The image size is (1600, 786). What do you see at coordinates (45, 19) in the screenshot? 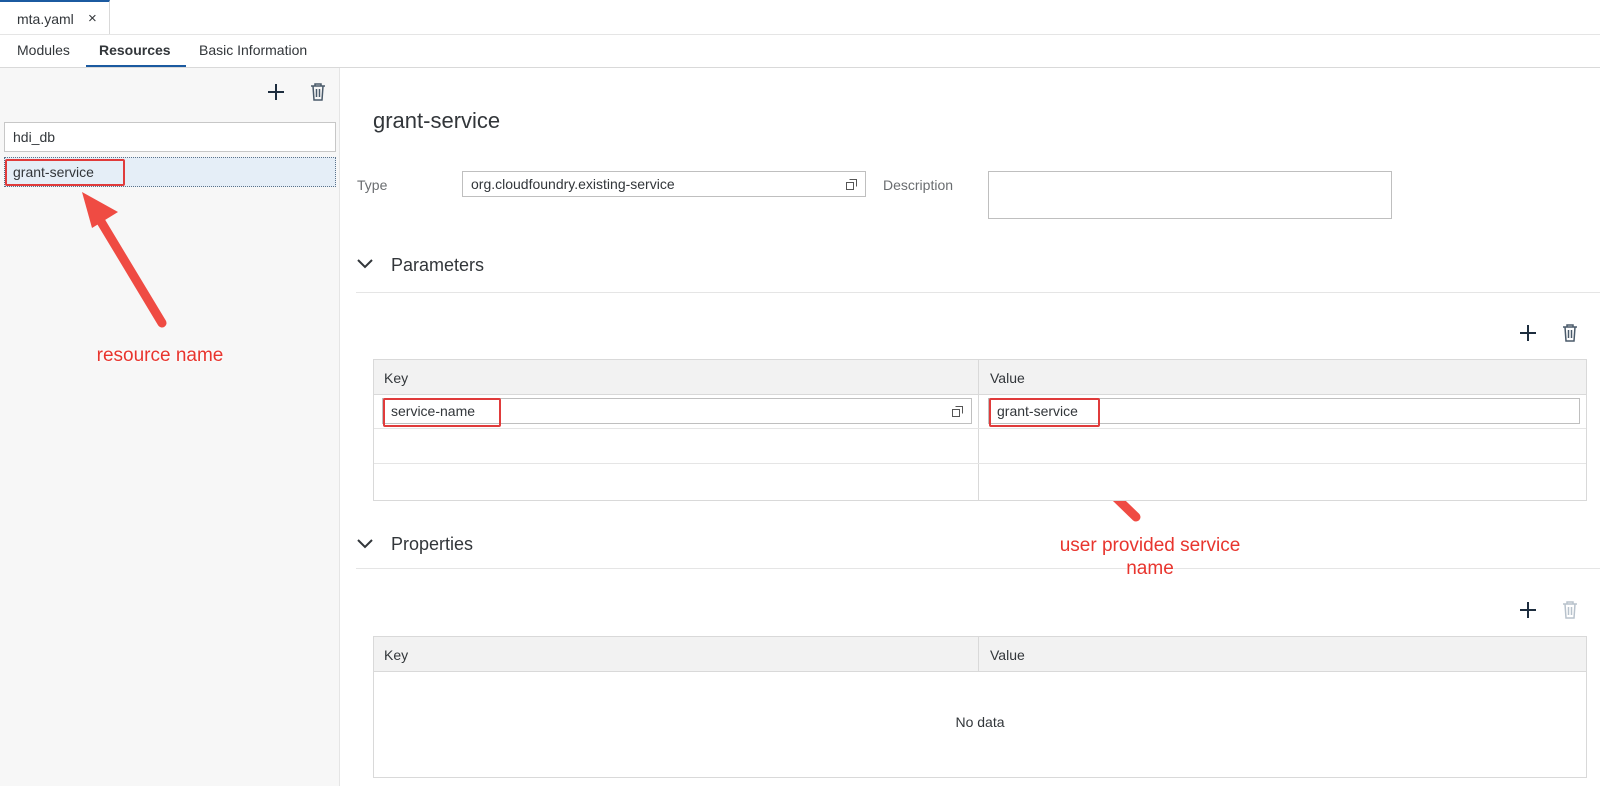
I see `editor-tab-label: mta.yaml` at bounding box center [45, 19].